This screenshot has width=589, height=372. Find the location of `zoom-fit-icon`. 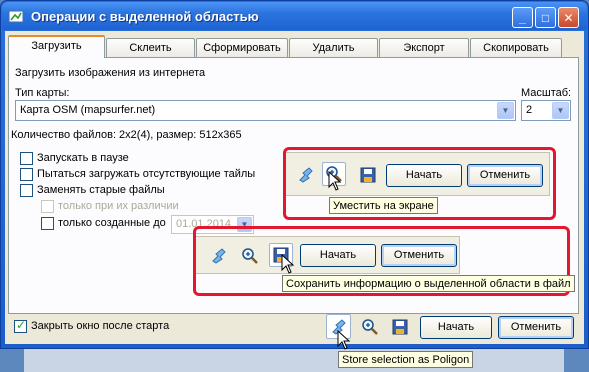

zoom-fit-icon is located at coordinates (370, 327).